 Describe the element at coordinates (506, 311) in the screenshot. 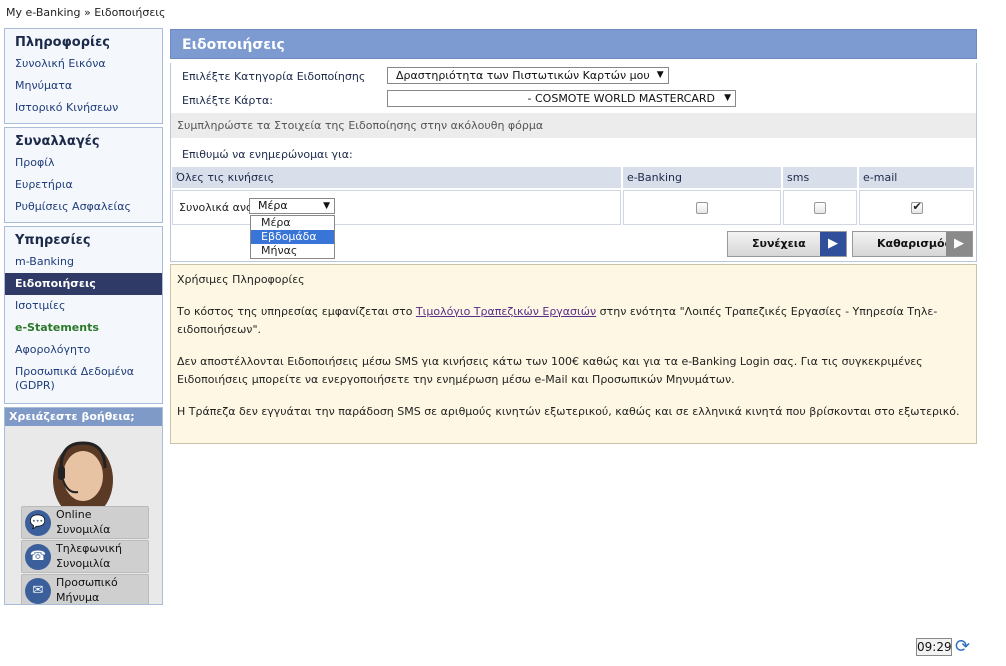

I see `pricing-link: Τιμολόγιο Τραπεζικών Εργασιών` at that location.